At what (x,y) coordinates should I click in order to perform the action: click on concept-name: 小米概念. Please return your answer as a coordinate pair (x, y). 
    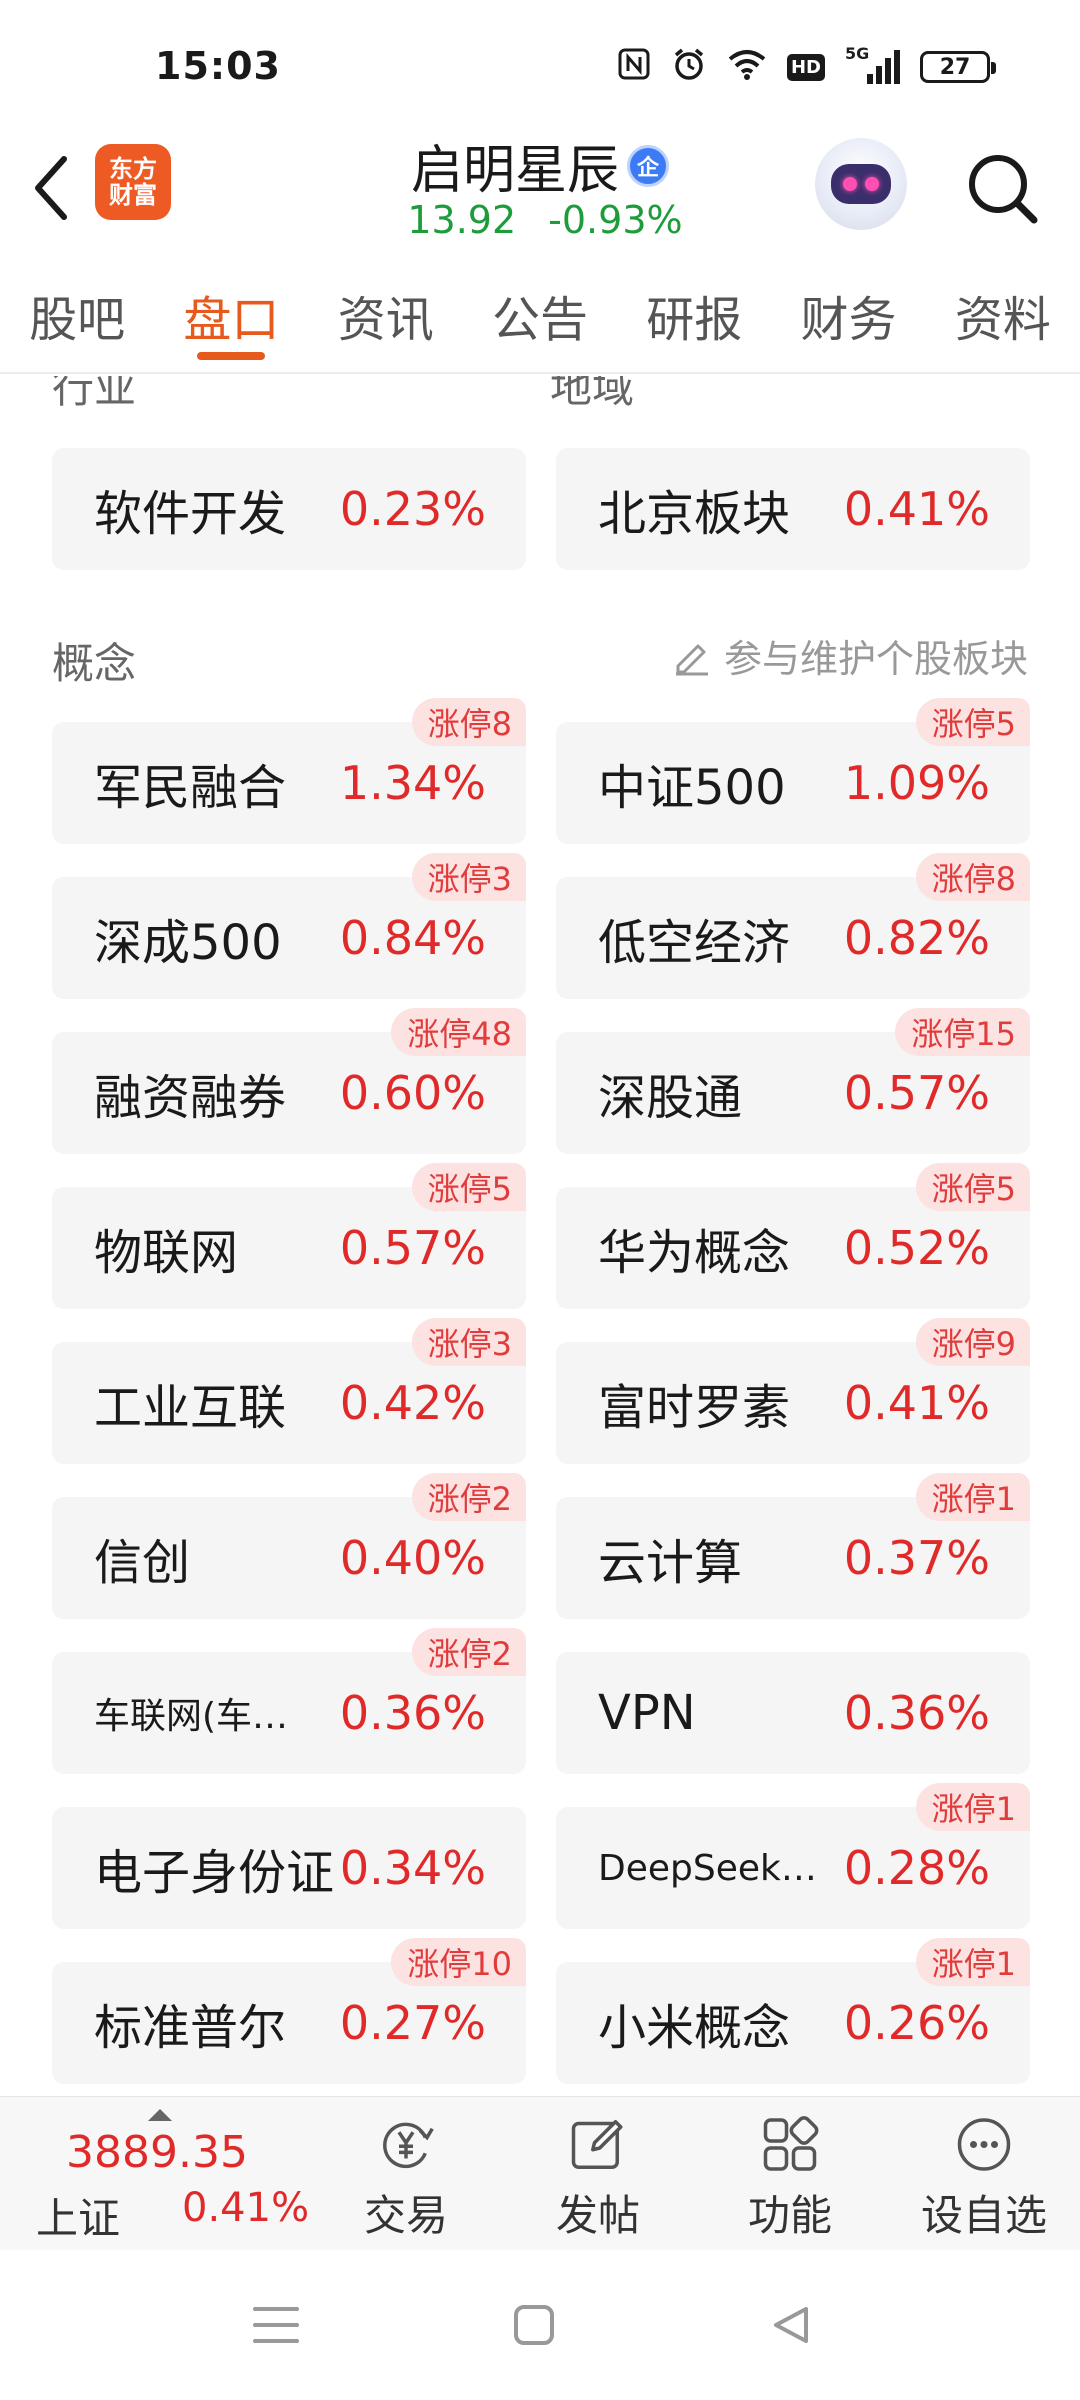
    Looking at the image, I should click on (694, 2028).